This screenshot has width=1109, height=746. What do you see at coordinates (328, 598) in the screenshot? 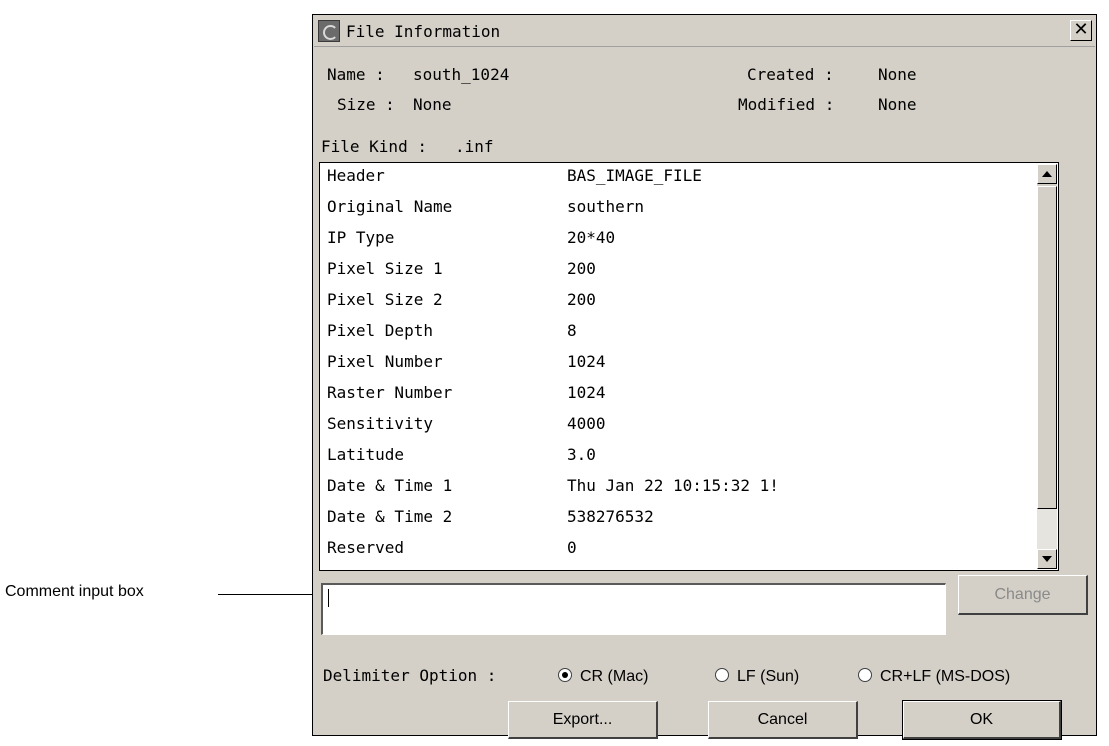
I see `text-caret` at bounding box center [328, 598].